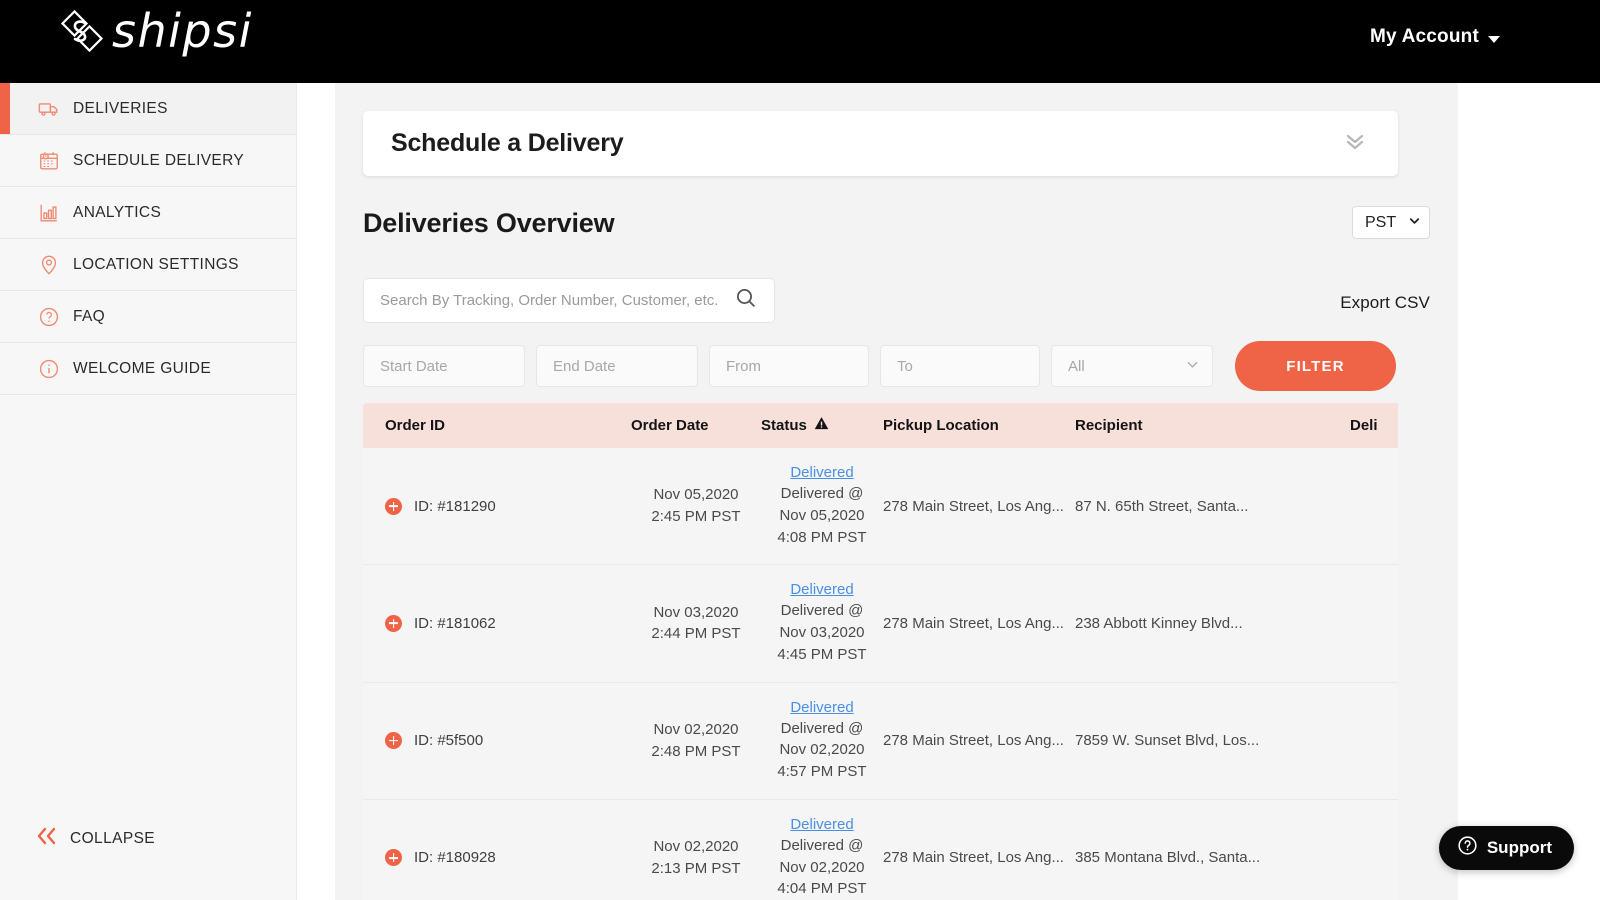 The image size is (1600, 900). I want to click on column-header-order-date: Order Date, so click(696, 425).